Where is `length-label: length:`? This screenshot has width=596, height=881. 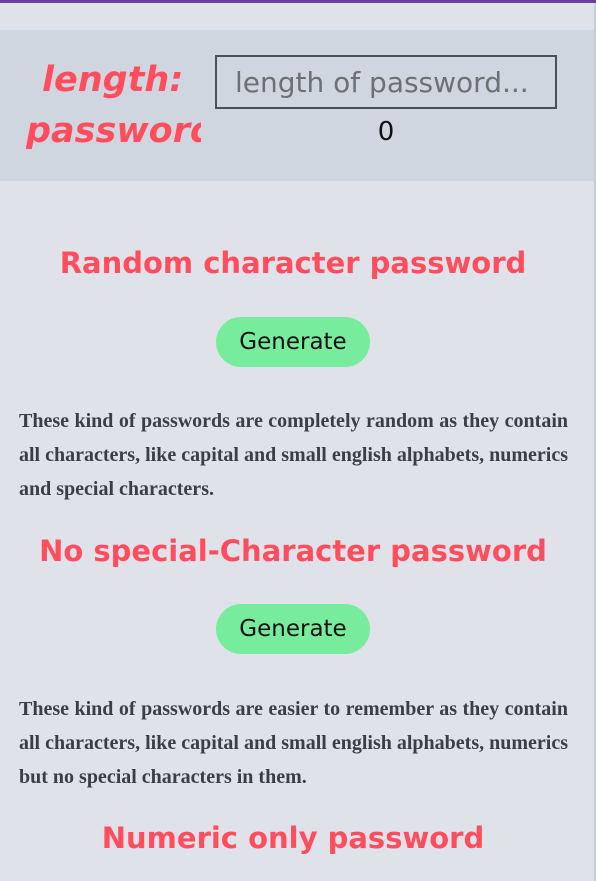 length-label: length: is located at coordinates (113, 80).